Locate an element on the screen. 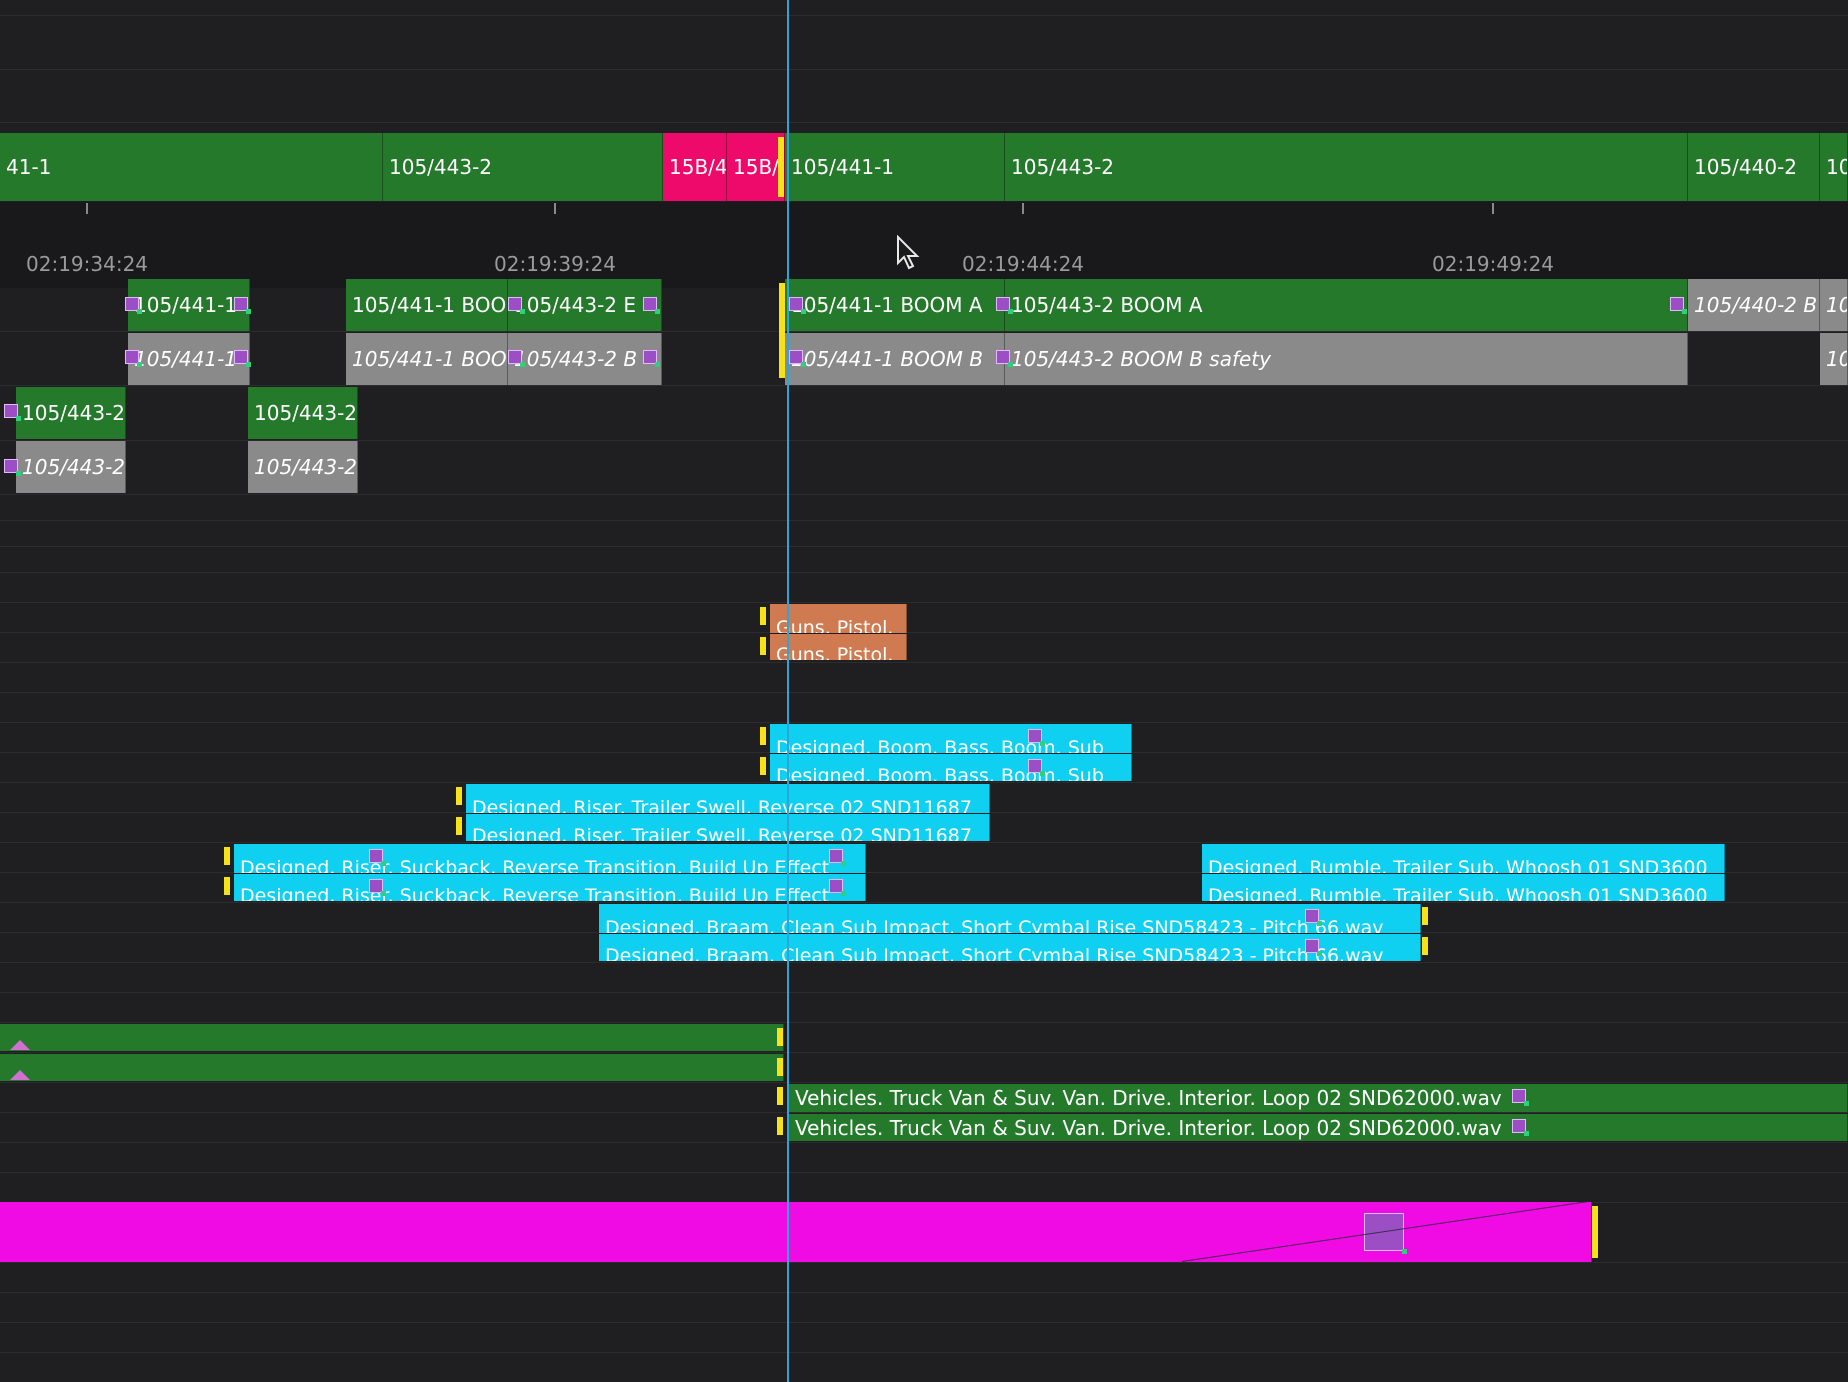 This screenshot has width=1848, height=1382. clip-name: 105/441-1 is located at coordinates (186, 305).